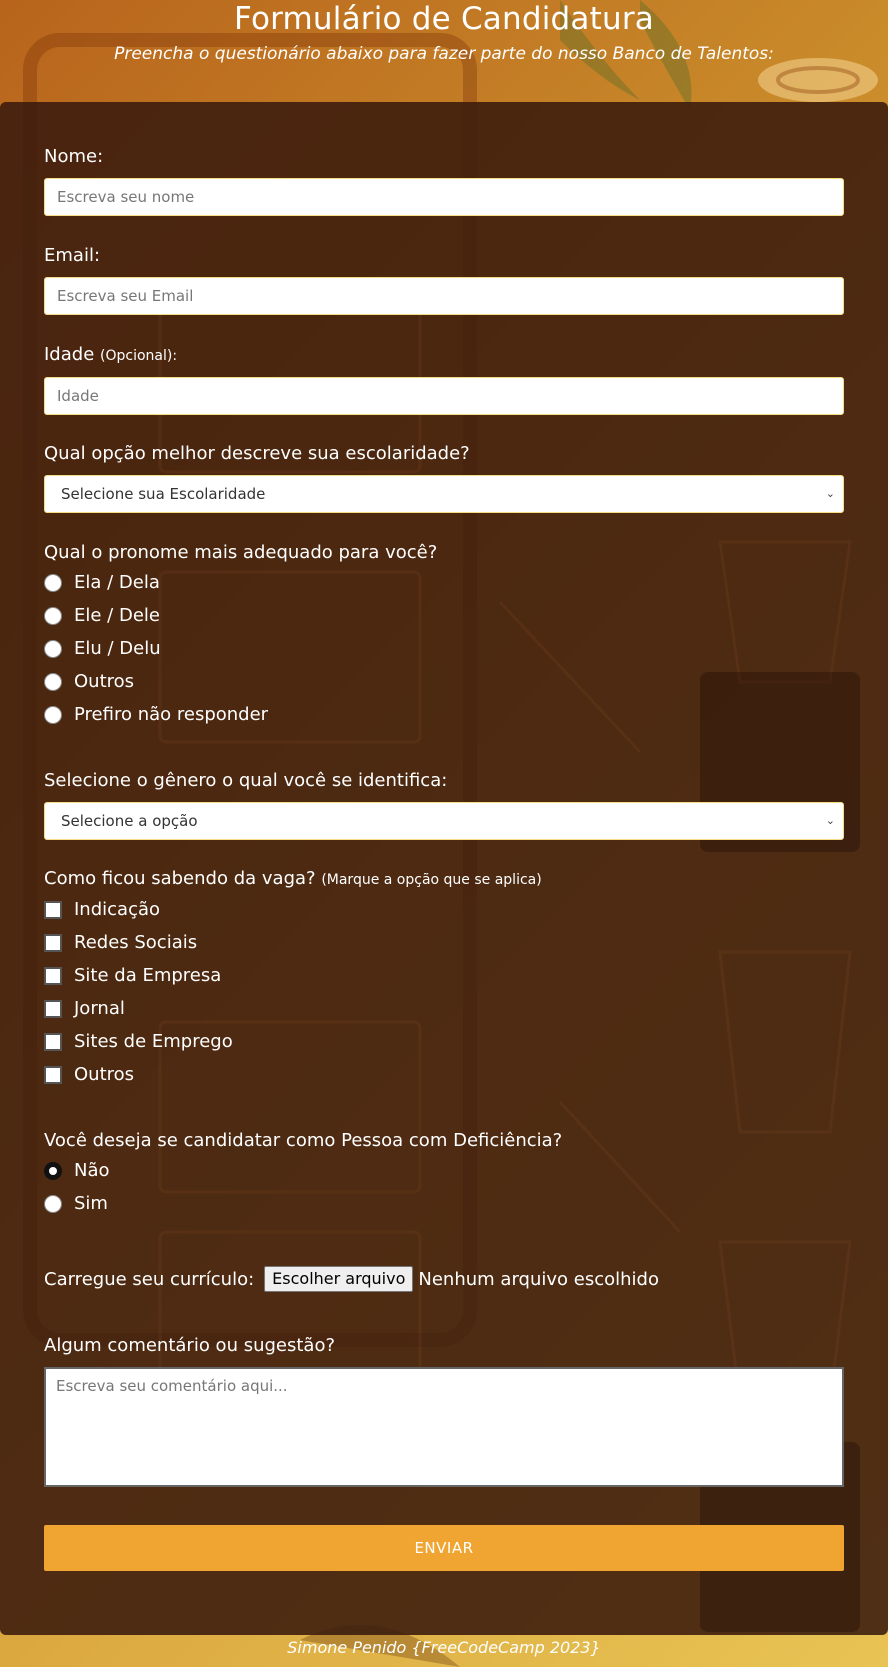  What do you see at coordinates (444, 1074) in the screenshot?
I see `source-option: Outros` at bounding box center [444, 1074].